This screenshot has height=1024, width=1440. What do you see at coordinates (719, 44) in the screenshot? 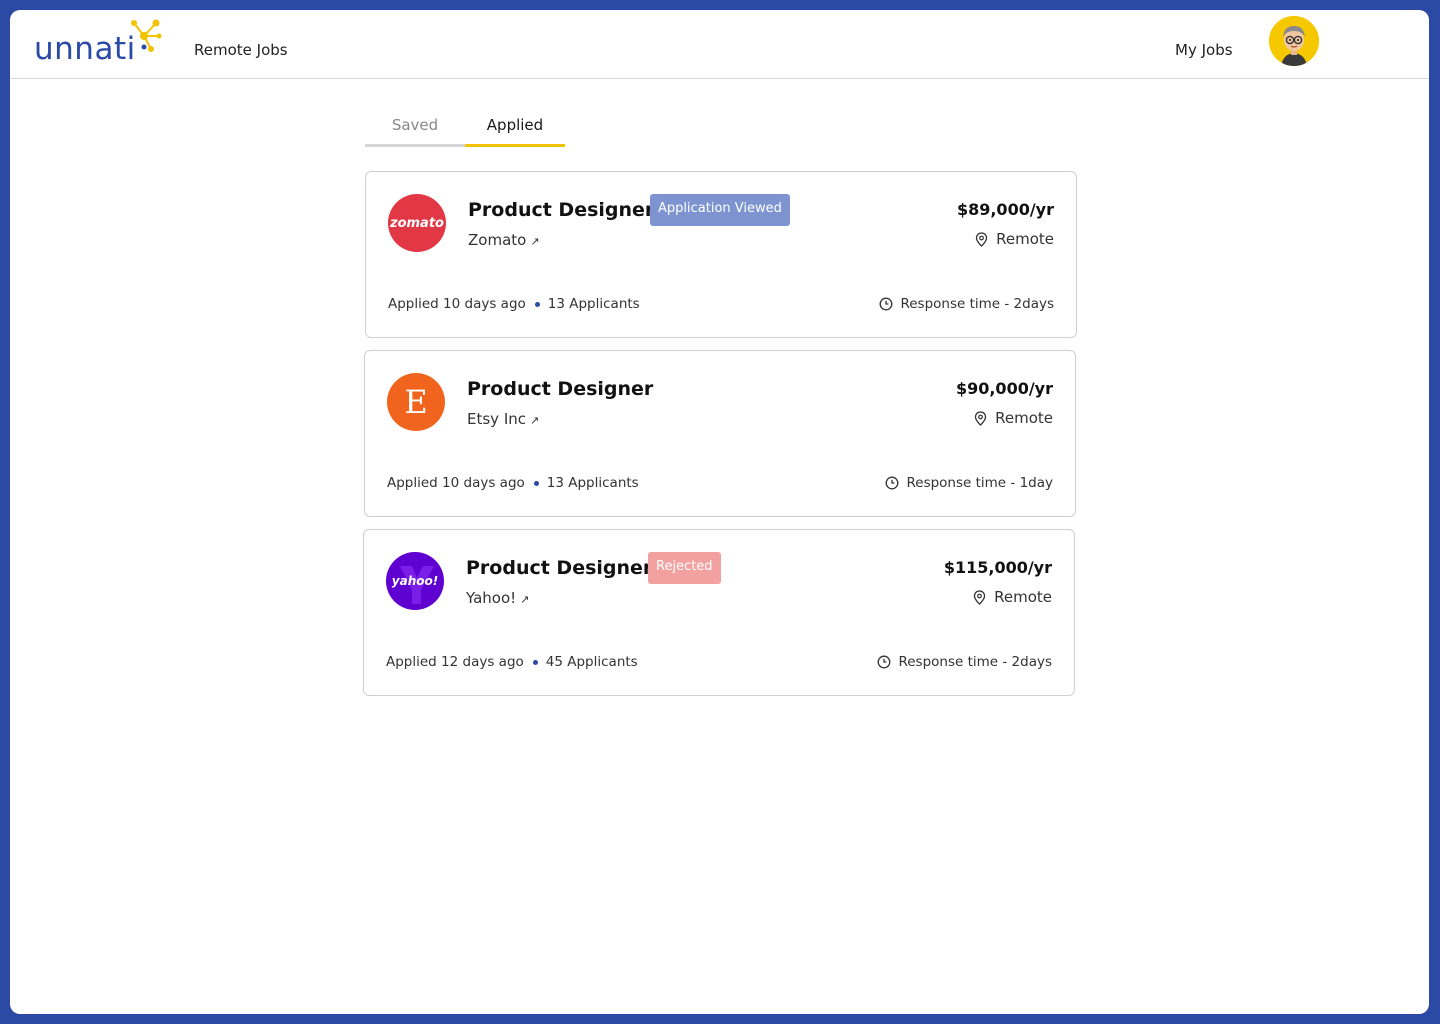
I see `top-navbar: unnati Remote Jobs My Jobs` at bounding box center [719, 44].